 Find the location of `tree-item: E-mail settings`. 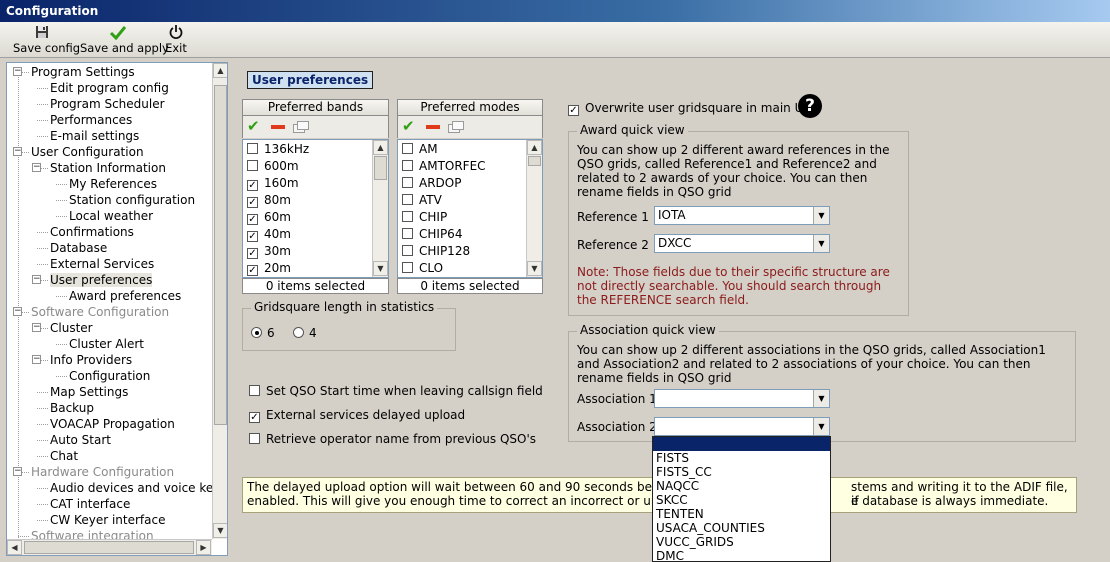

tree-item: E-mail settings is located at coordinates (94, 136).